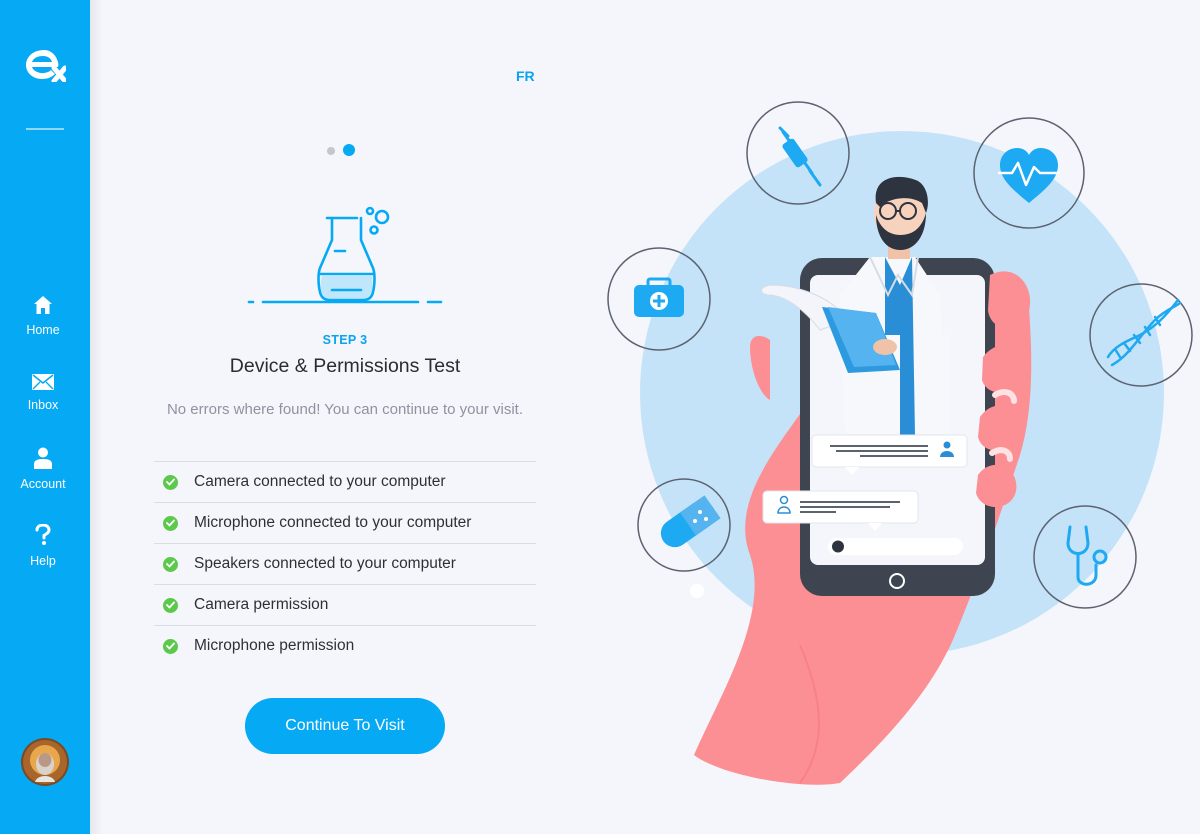 The width and height of the screenshot is (1200, 834). Describe the element at coordinates (345, 604) in the screenshot. I see `list-item: Camera permission` at that location.